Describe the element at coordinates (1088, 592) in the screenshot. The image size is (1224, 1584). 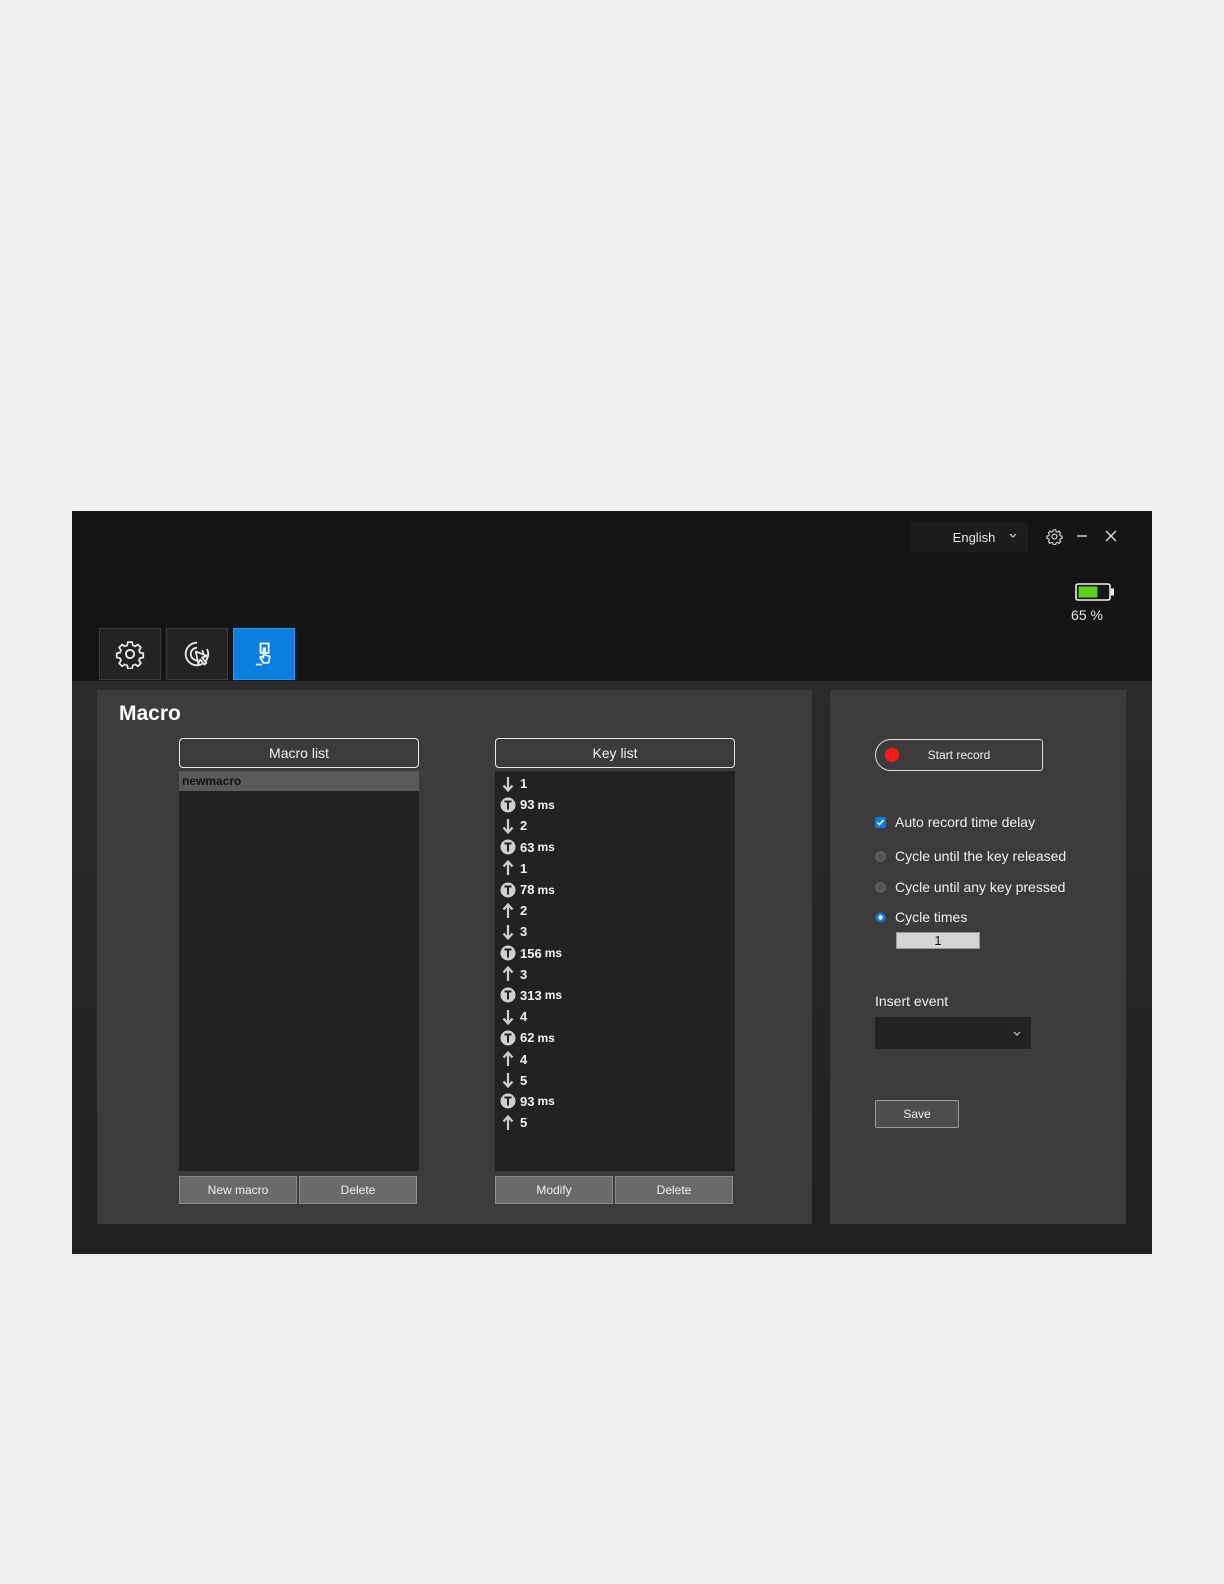
I see `battery-level` at that location.